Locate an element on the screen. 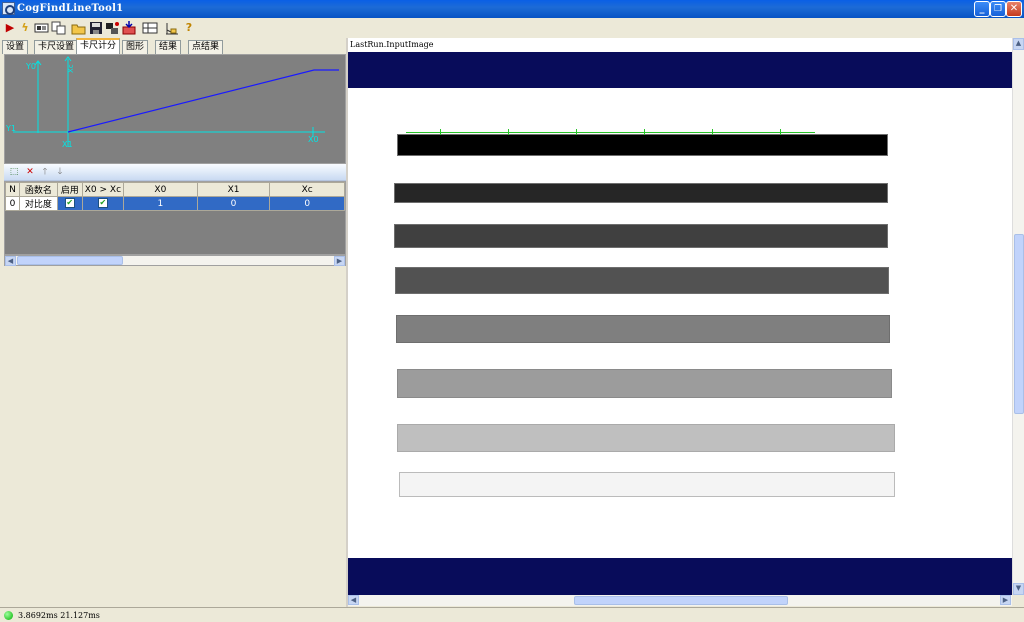 The width and height of the screenshot is (1024, 622). cog-app-icon is located at coordinates (8, 8).